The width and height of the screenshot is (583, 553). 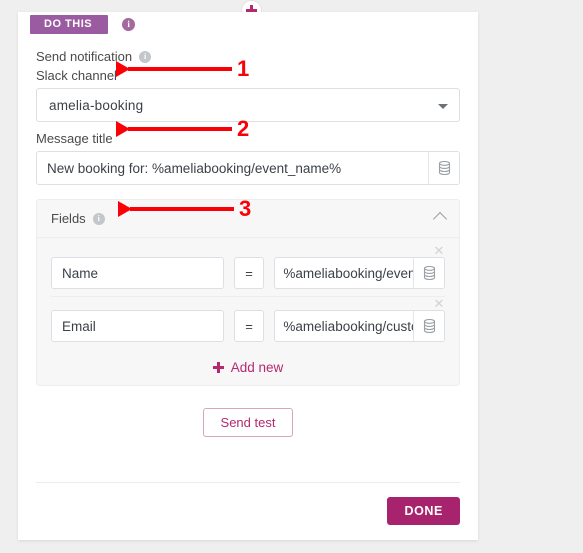 I want to click on send-notification-text: Send notification, so click(x=84, y=56).